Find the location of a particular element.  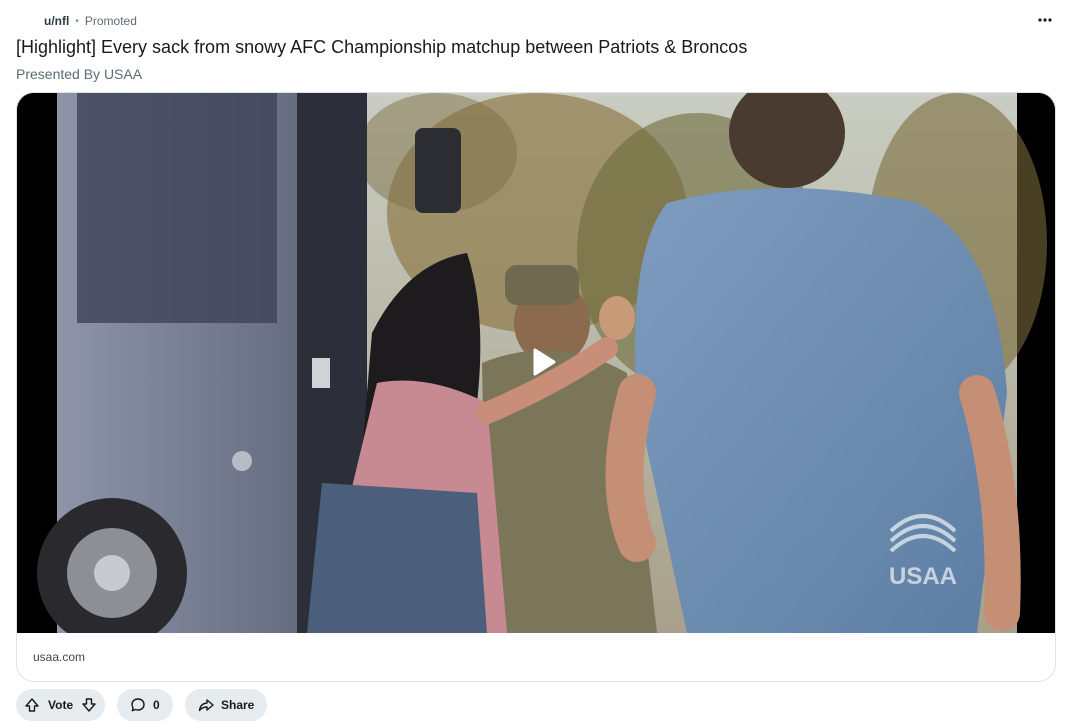

comment-icon-wrap is located at coordinates (138, 705).